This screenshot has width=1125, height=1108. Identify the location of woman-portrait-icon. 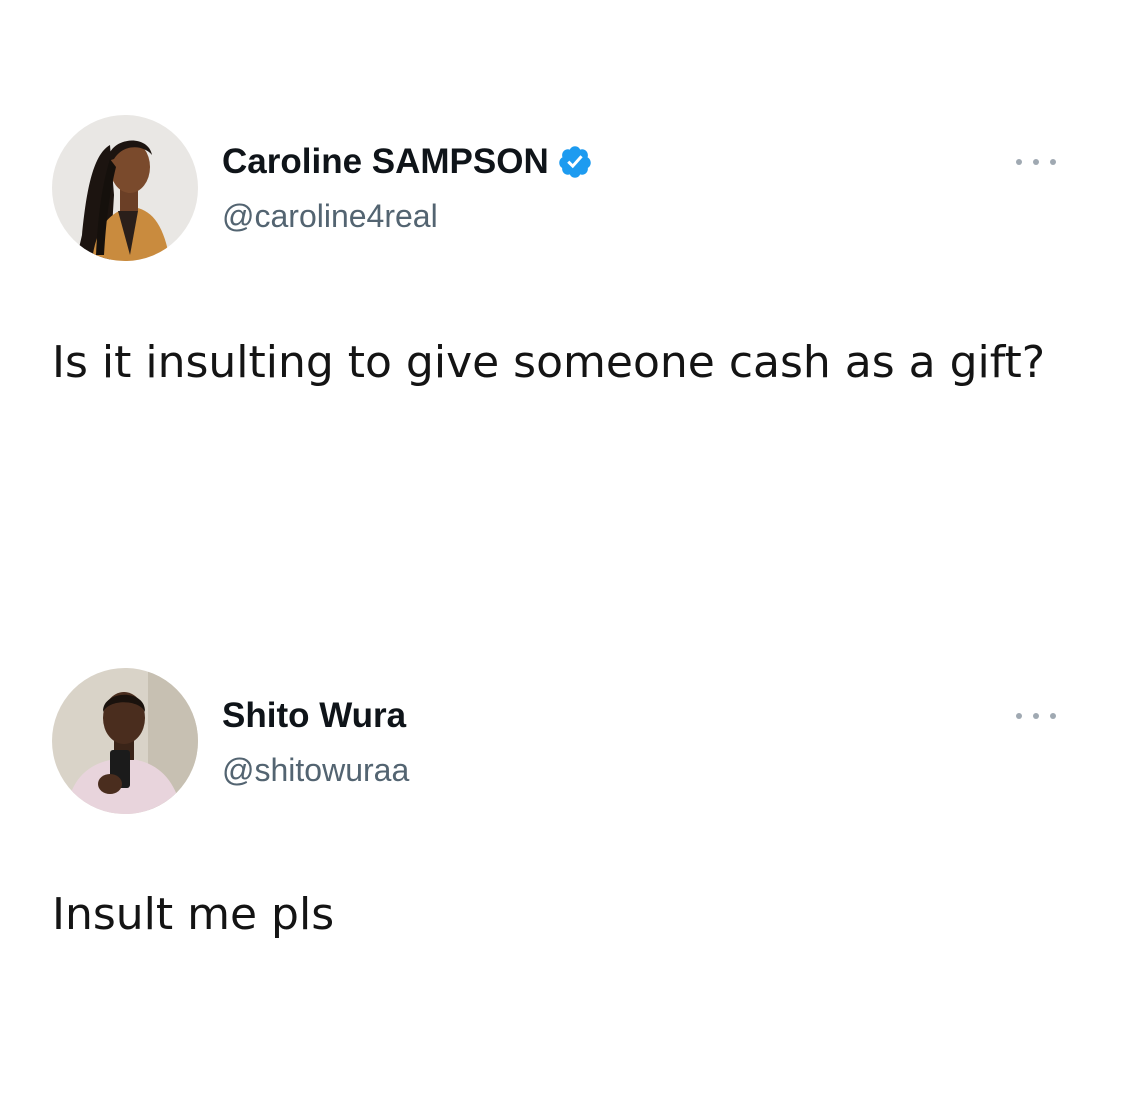
(125, 188).